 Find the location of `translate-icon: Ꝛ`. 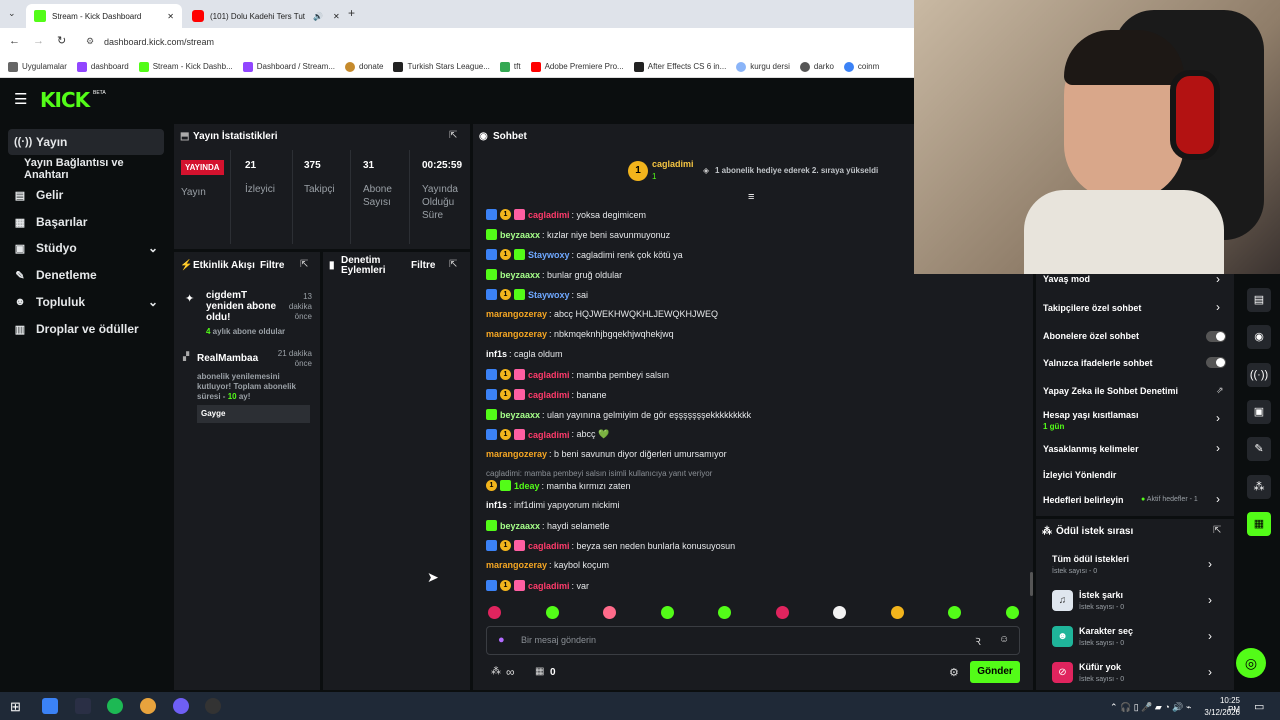

translate-icon: Ꝛ is located at coordinates (978, 641).